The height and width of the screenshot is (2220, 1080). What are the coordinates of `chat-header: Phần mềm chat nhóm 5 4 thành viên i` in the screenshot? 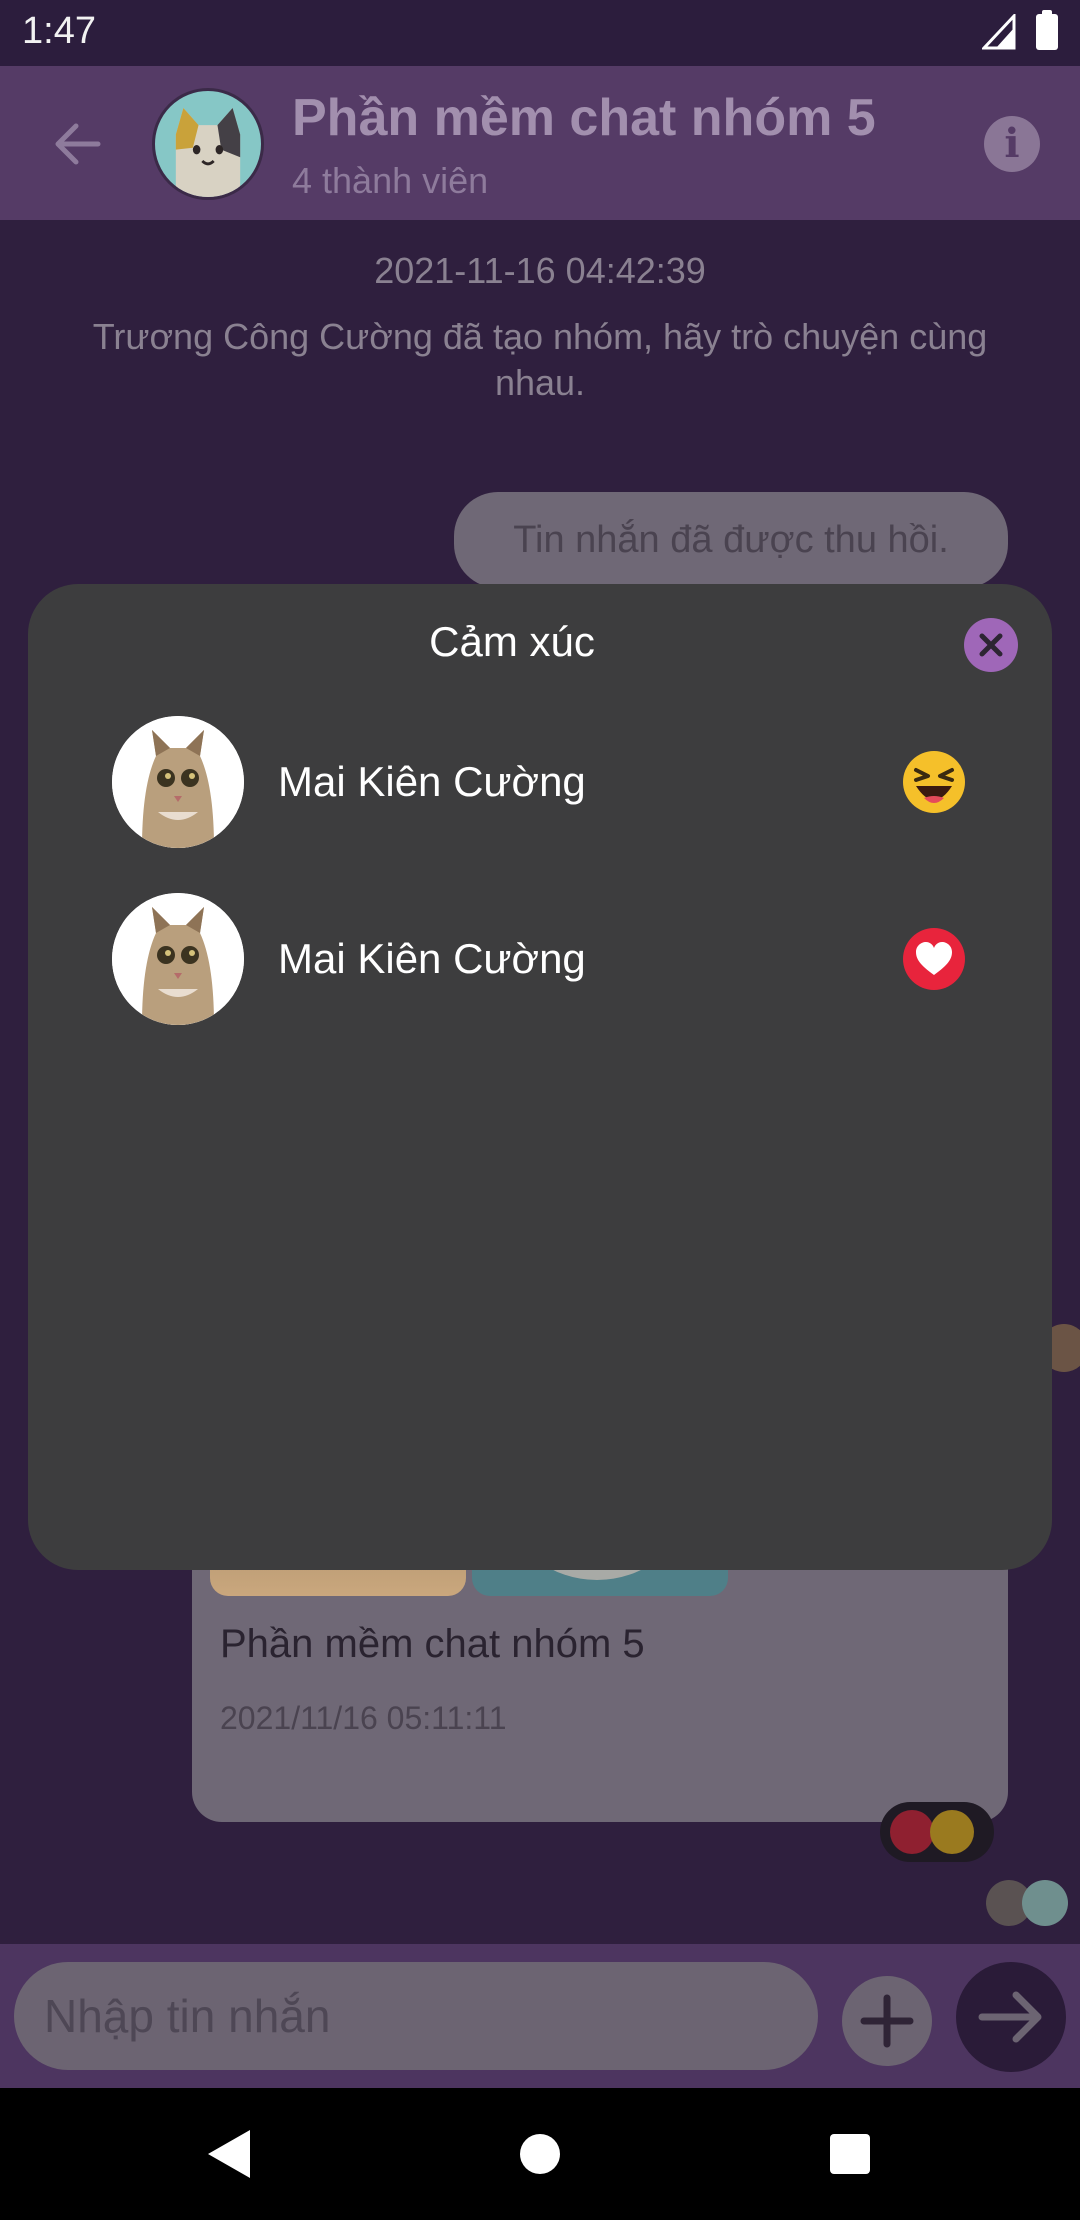 It's located at (540, 143).